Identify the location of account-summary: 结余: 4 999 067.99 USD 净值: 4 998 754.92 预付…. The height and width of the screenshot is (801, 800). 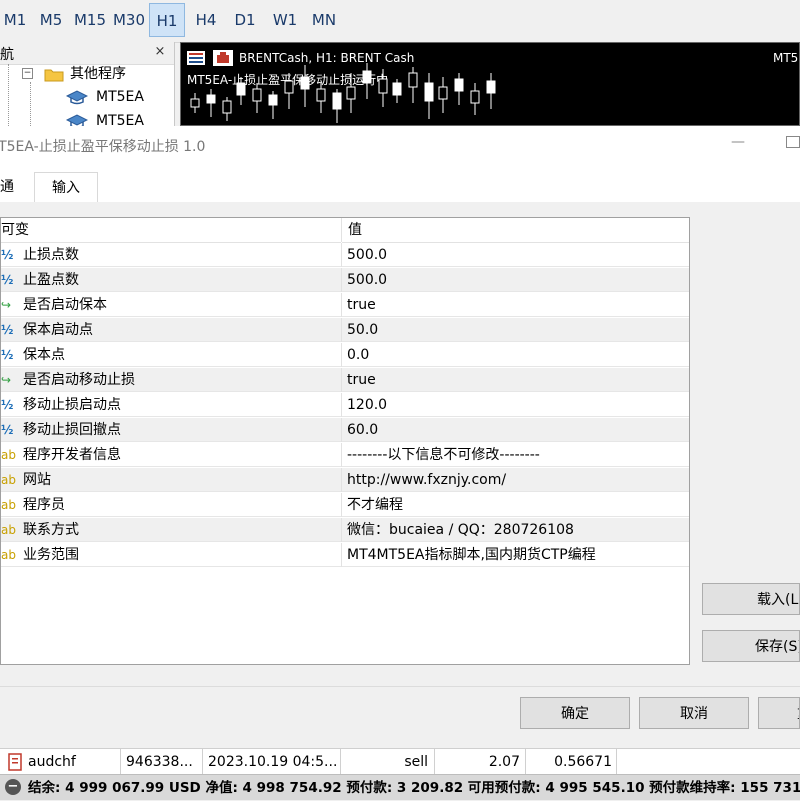
(414, 788).